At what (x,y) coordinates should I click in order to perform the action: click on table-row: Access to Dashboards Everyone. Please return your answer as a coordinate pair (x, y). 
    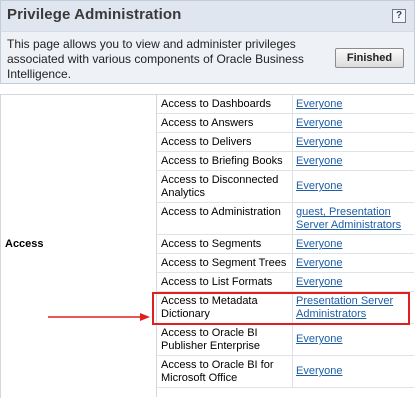
    Looking at the image, I should click on (285, 104).